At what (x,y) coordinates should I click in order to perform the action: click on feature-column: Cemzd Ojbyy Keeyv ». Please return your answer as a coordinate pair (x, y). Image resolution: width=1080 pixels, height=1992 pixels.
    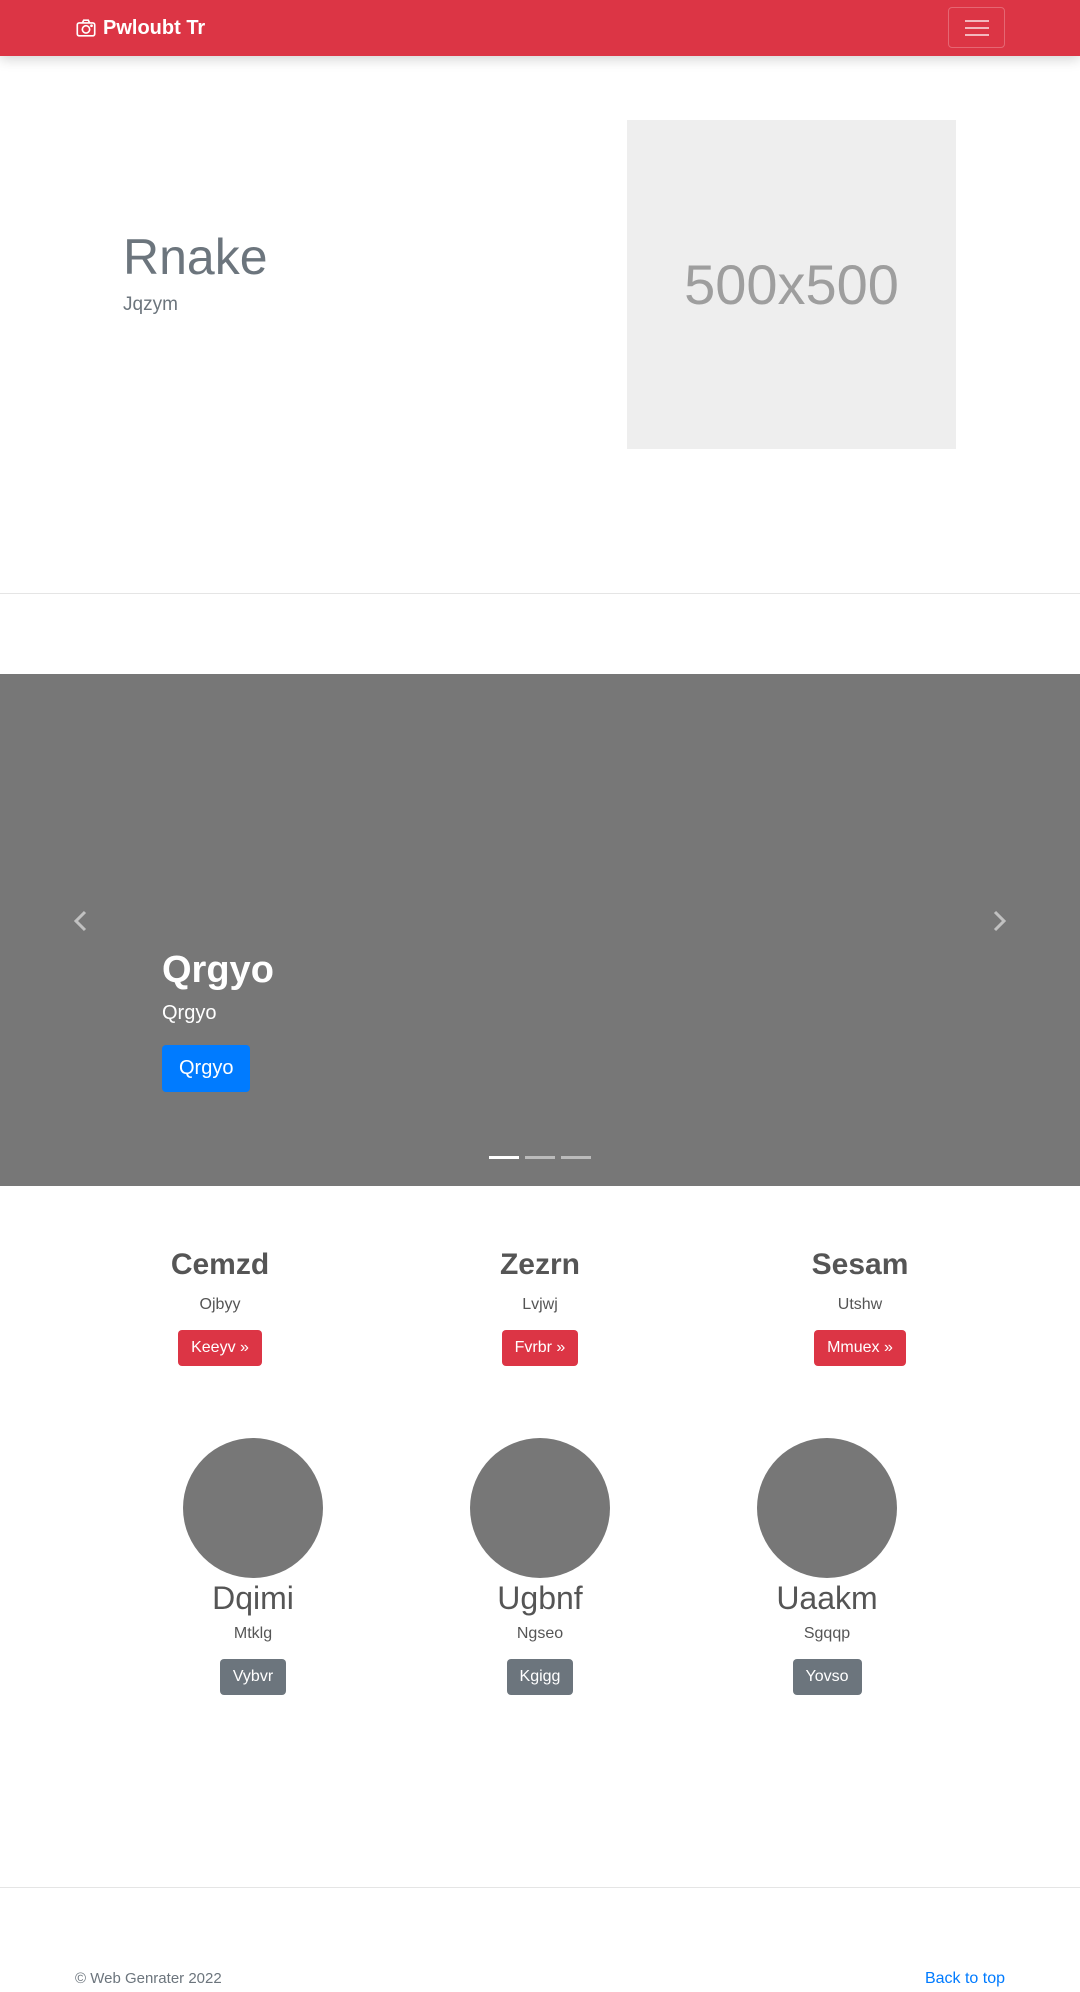
    Looking at the image, I should click on (220, 1307).